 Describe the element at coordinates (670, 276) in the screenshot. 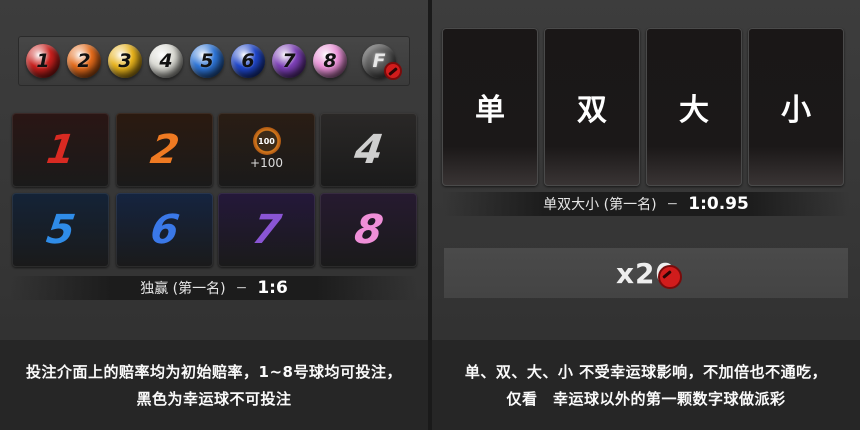

I see `no-multiplier-icon` at that location.